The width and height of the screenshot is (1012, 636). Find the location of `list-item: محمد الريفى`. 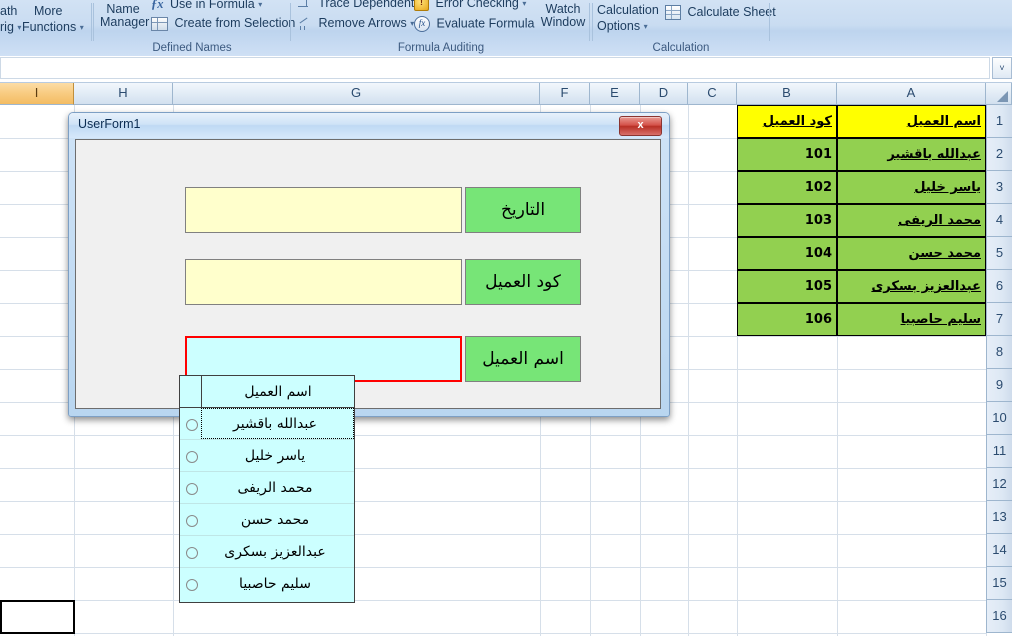

list-item: محمد الريفى is located at coordinates (267, 488).